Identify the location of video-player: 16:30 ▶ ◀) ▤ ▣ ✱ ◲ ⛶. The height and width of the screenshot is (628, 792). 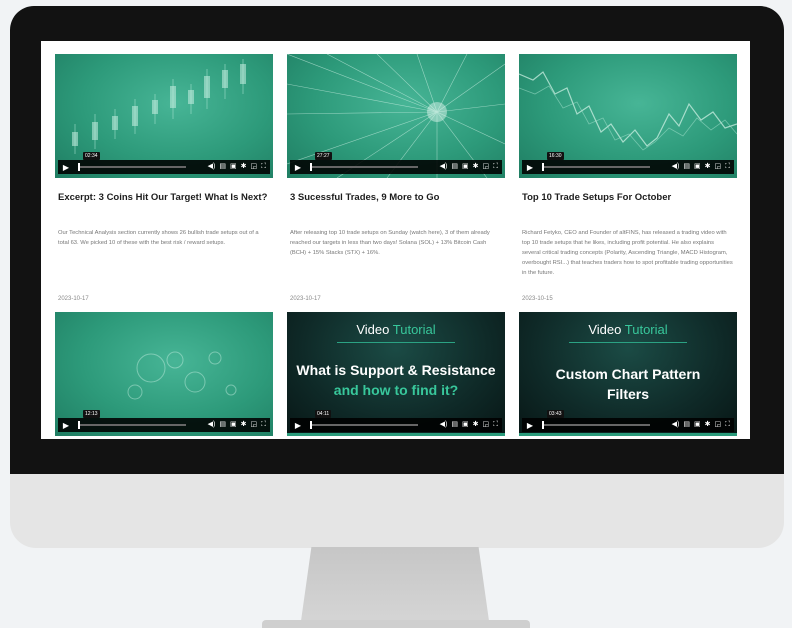
(628, 116).